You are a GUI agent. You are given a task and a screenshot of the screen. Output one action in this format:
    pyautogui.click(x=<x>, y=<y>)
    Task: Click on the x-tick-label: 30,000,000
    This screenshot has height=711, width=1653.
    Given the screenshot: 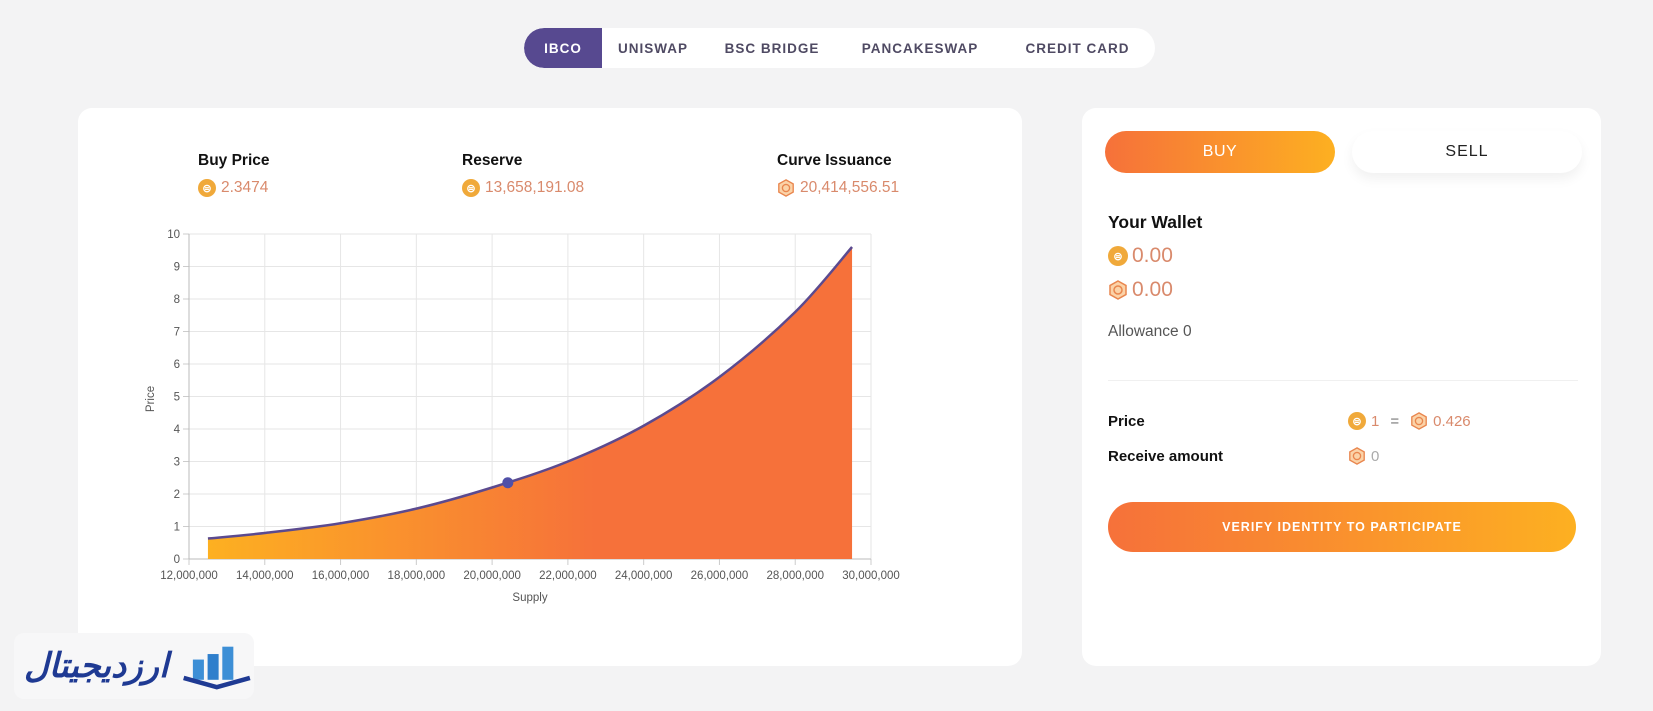 What is the action you would take?
    pyautogui.click(x=871, y=576)
    